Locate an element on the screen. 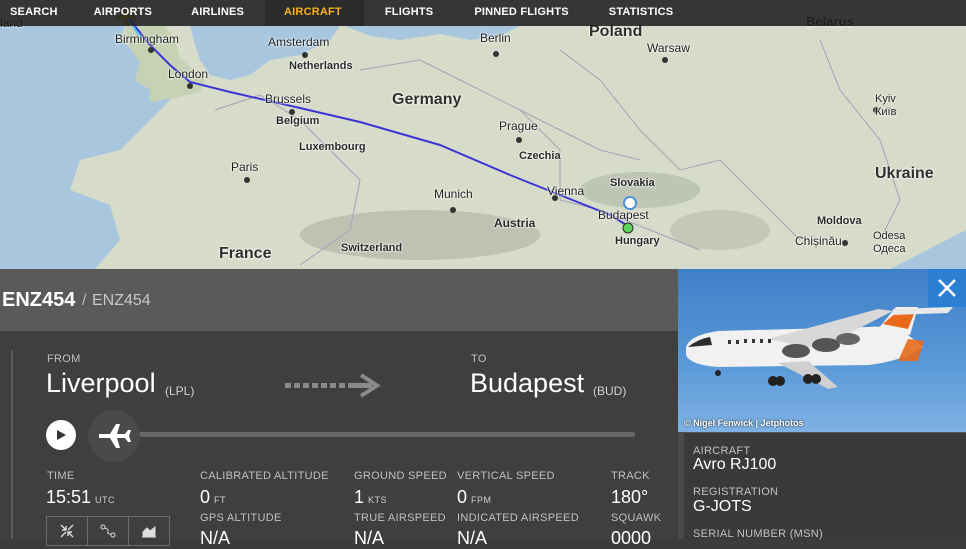  map-label-odesa-local: Одеса is located at coordinates (889, 249).